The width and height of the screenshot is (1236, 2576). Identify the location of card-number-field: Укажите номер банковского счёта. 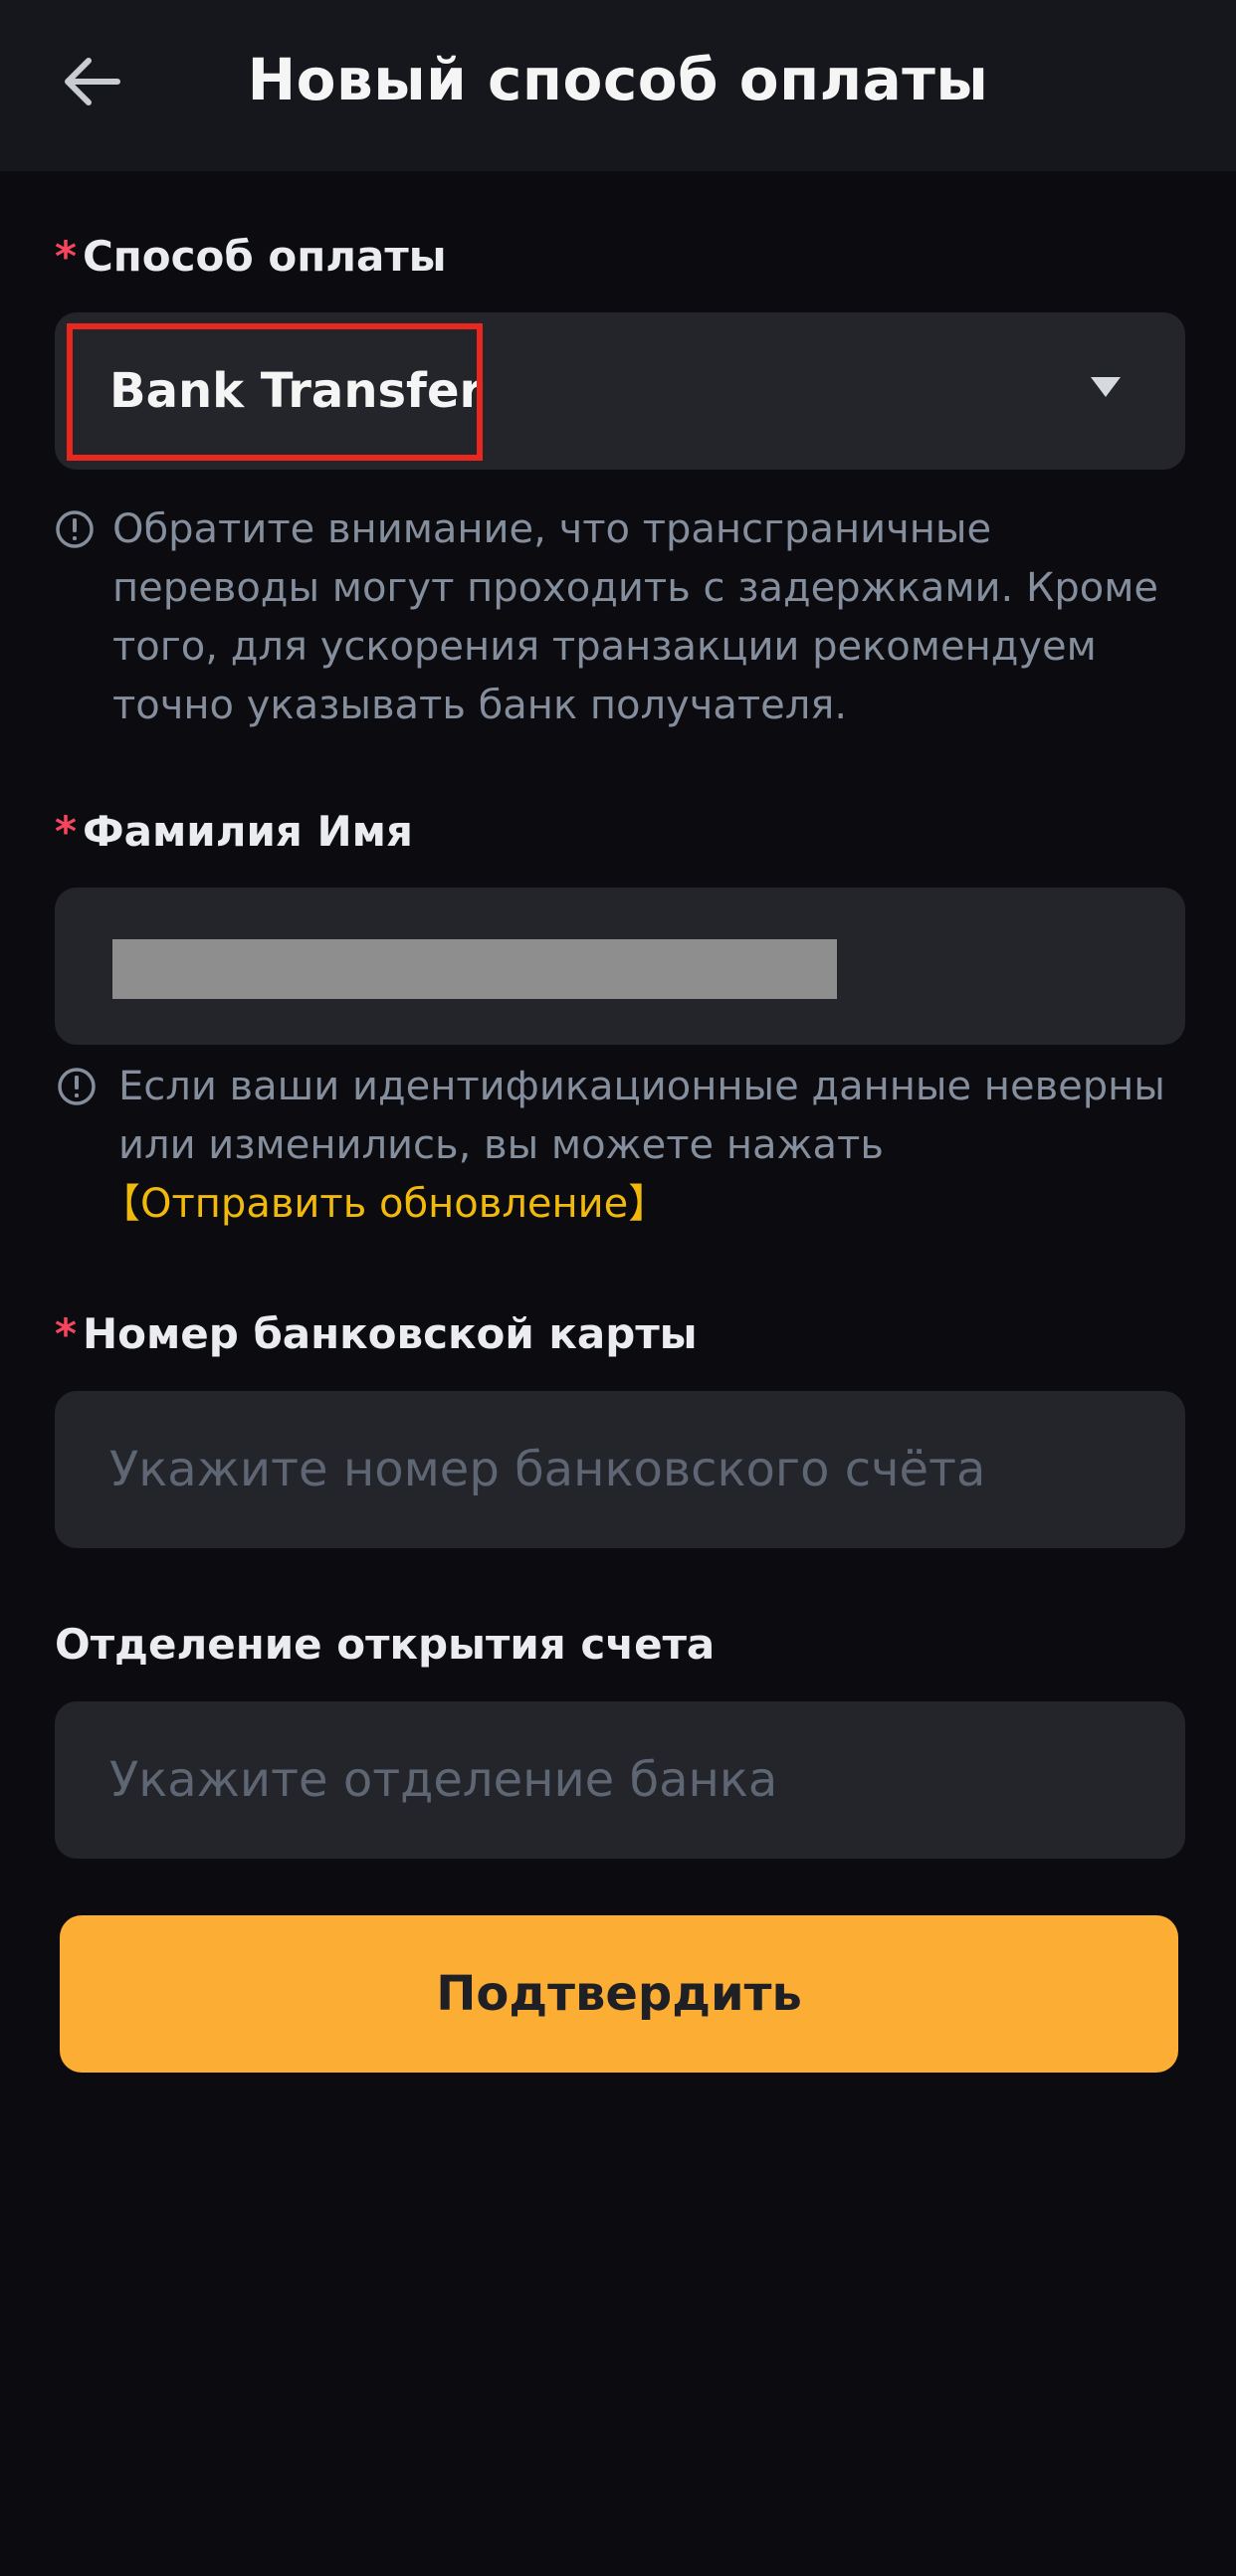
(620, 1469).